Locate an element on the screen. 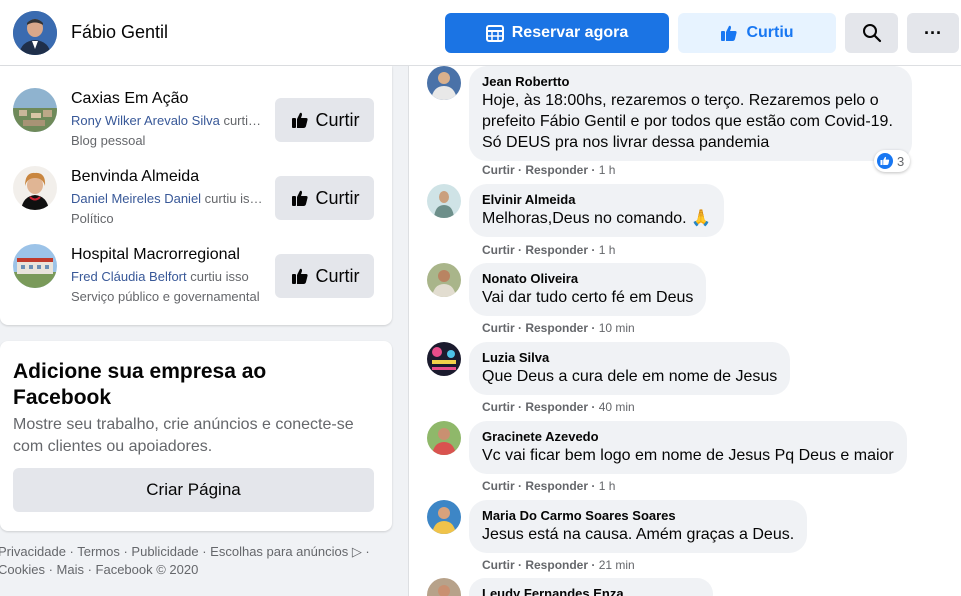  comment-text: Jesus está na causa. Amém graças a Deus. is located at coordinates (638, 534).